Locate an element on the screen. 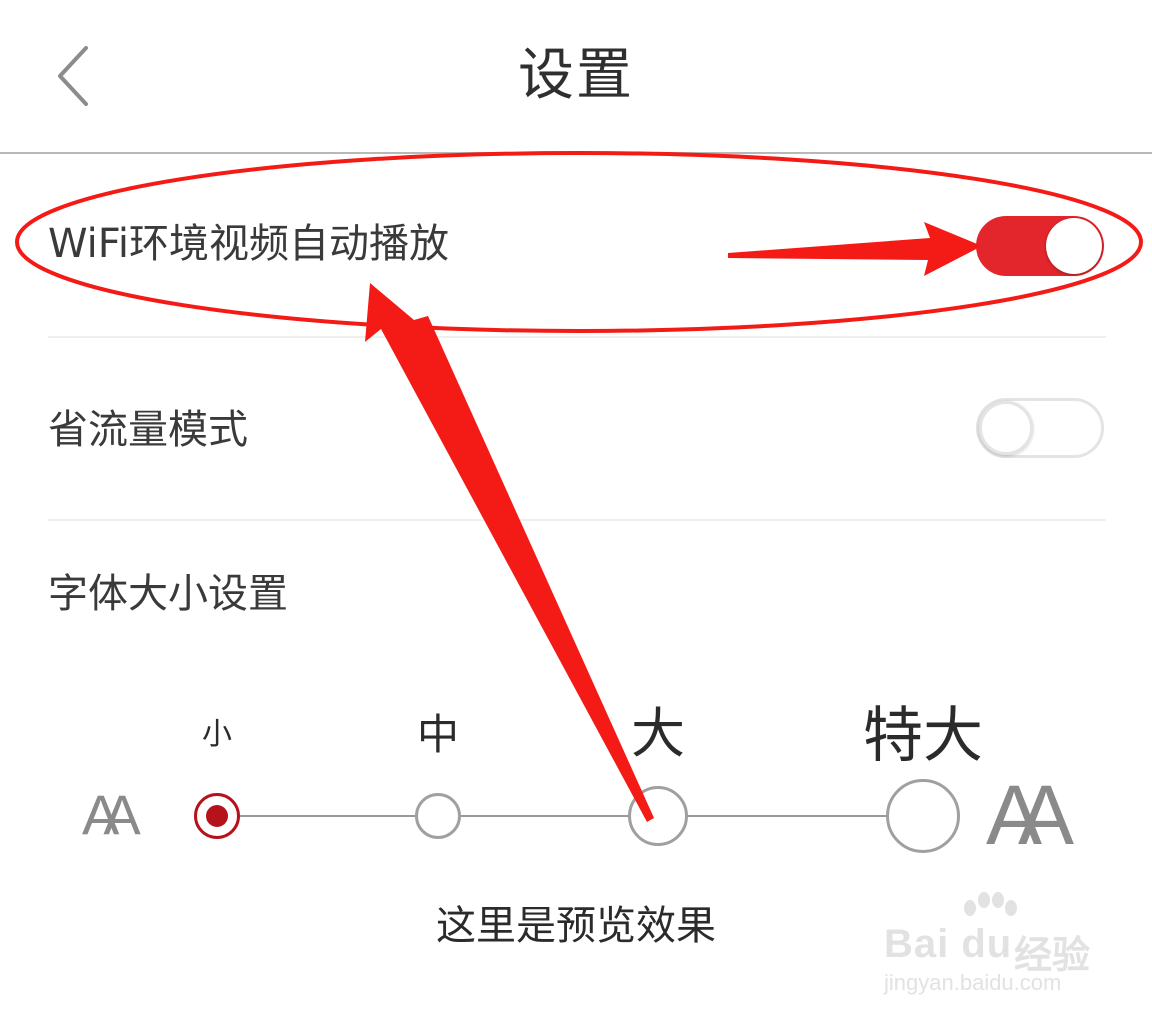 This screenshot has width=1152, height=1021. annotation-arrow-up is located at coordinates (509, 552).